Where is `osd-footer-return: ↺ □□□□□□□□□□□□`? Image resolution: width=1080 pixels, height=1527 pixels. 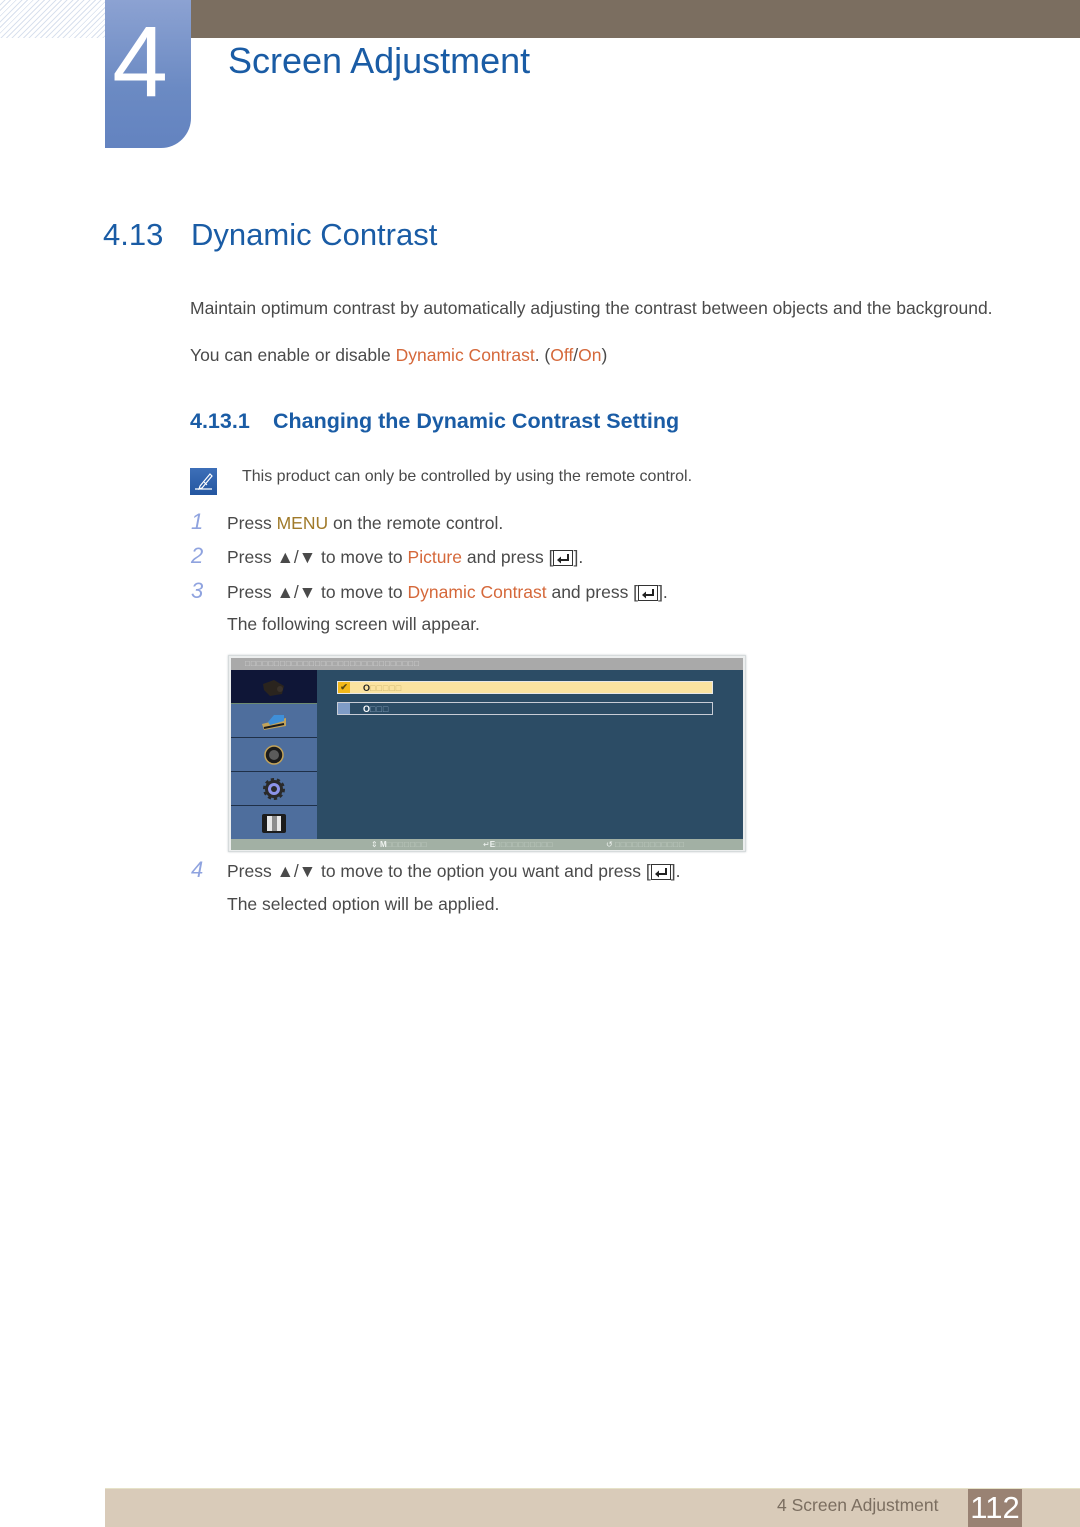 osd-footer-return: ↺ □□□□□□□□□□□□ is located at coordinates (645, 844).